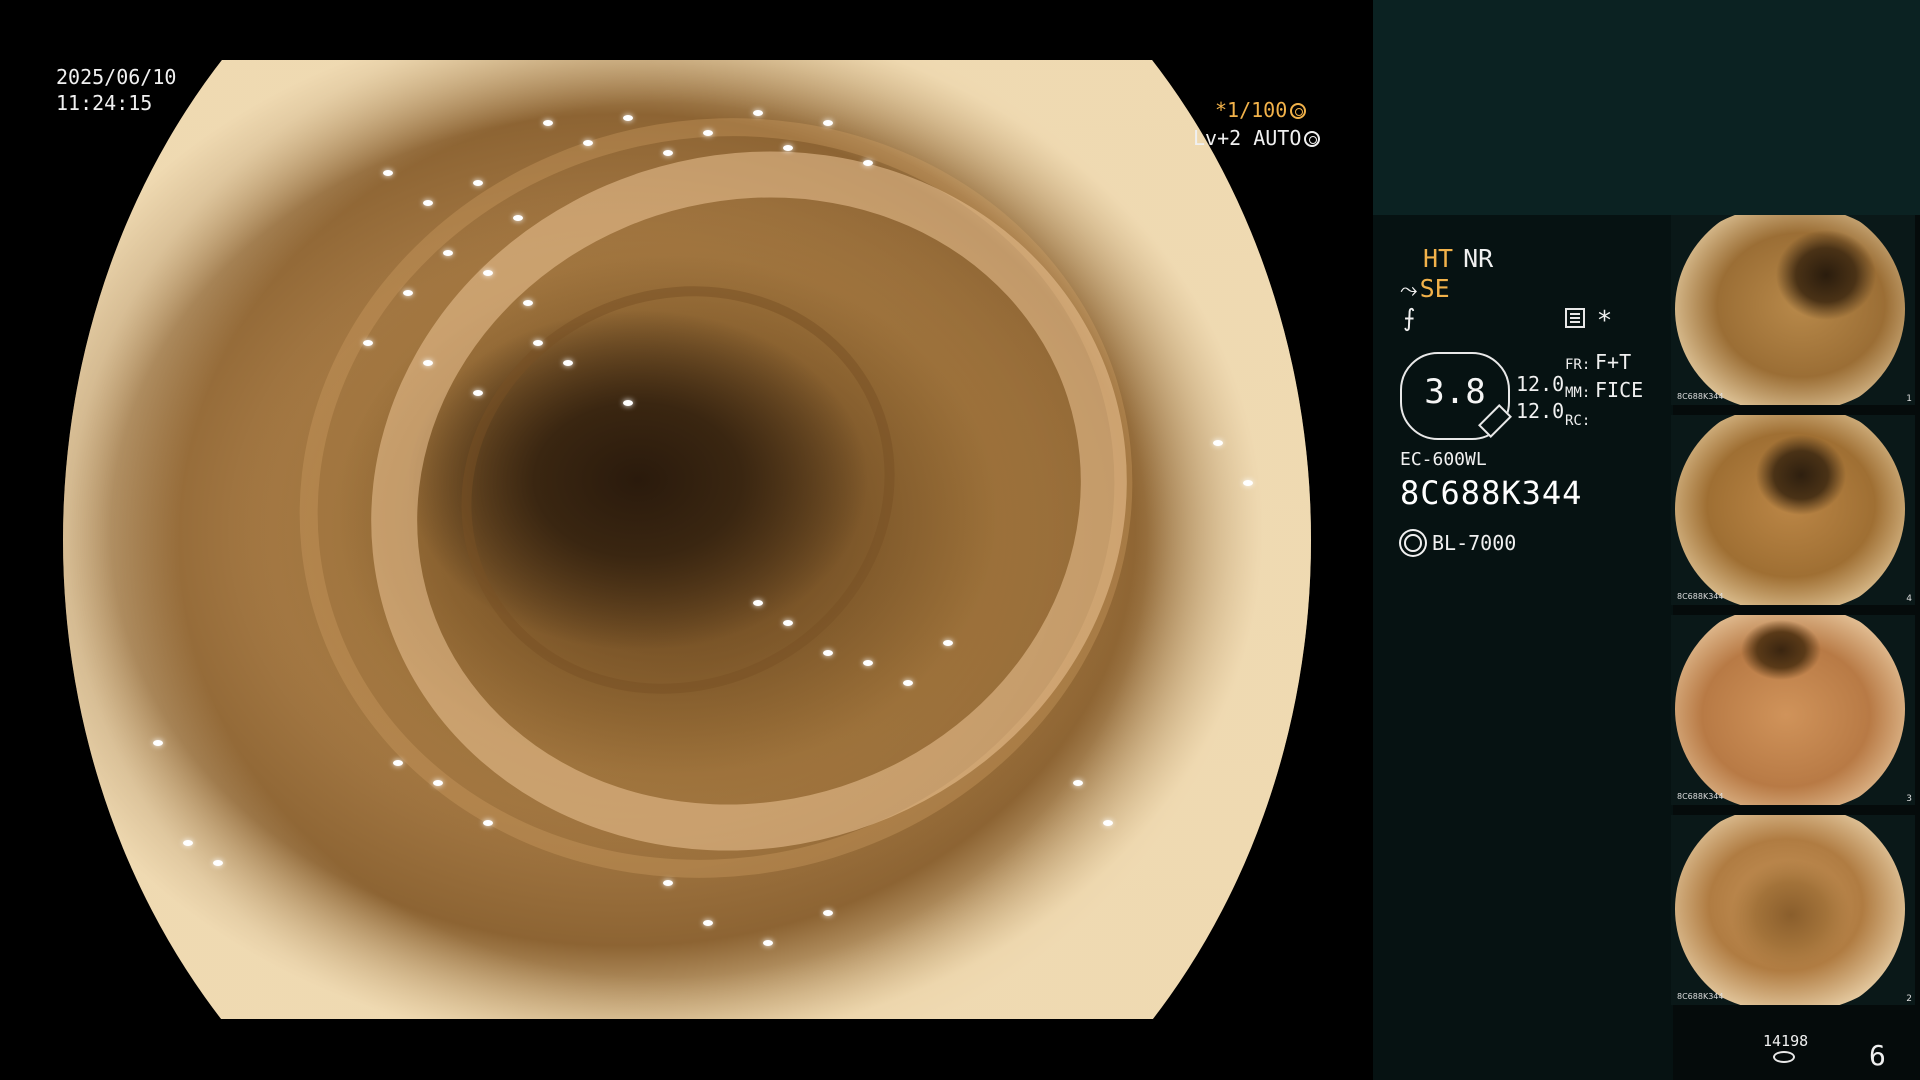 The width and height of the screenshot is (1920, 1080). Describe the element at coordinates (1613, 362) in the screenshot. I see `fr-value: F+T` at that location.